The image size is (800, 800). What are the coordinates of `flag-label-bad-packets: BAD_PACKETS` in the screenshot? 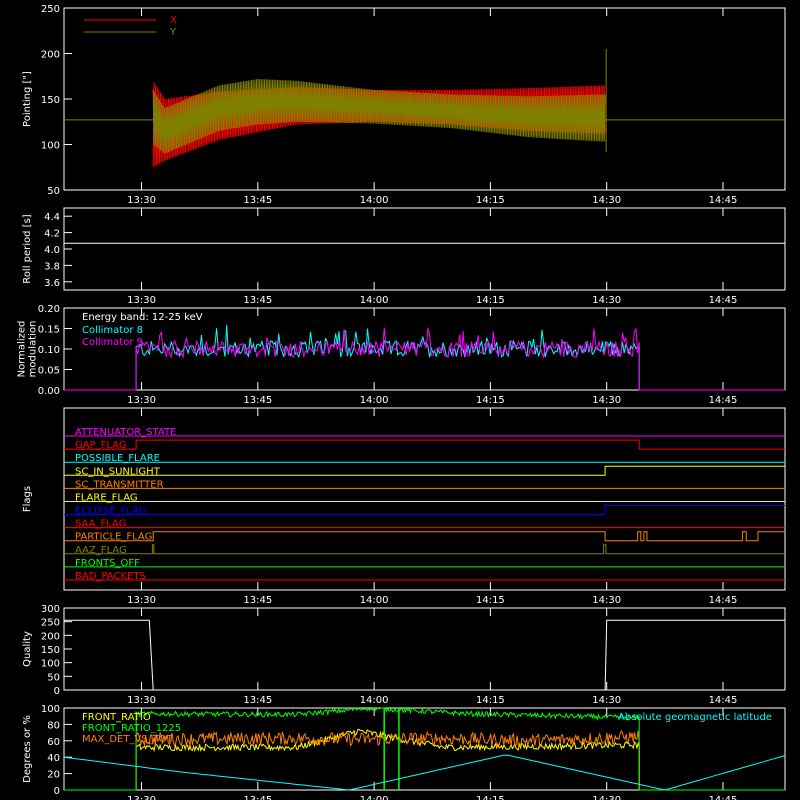 It's located at (110, 576).